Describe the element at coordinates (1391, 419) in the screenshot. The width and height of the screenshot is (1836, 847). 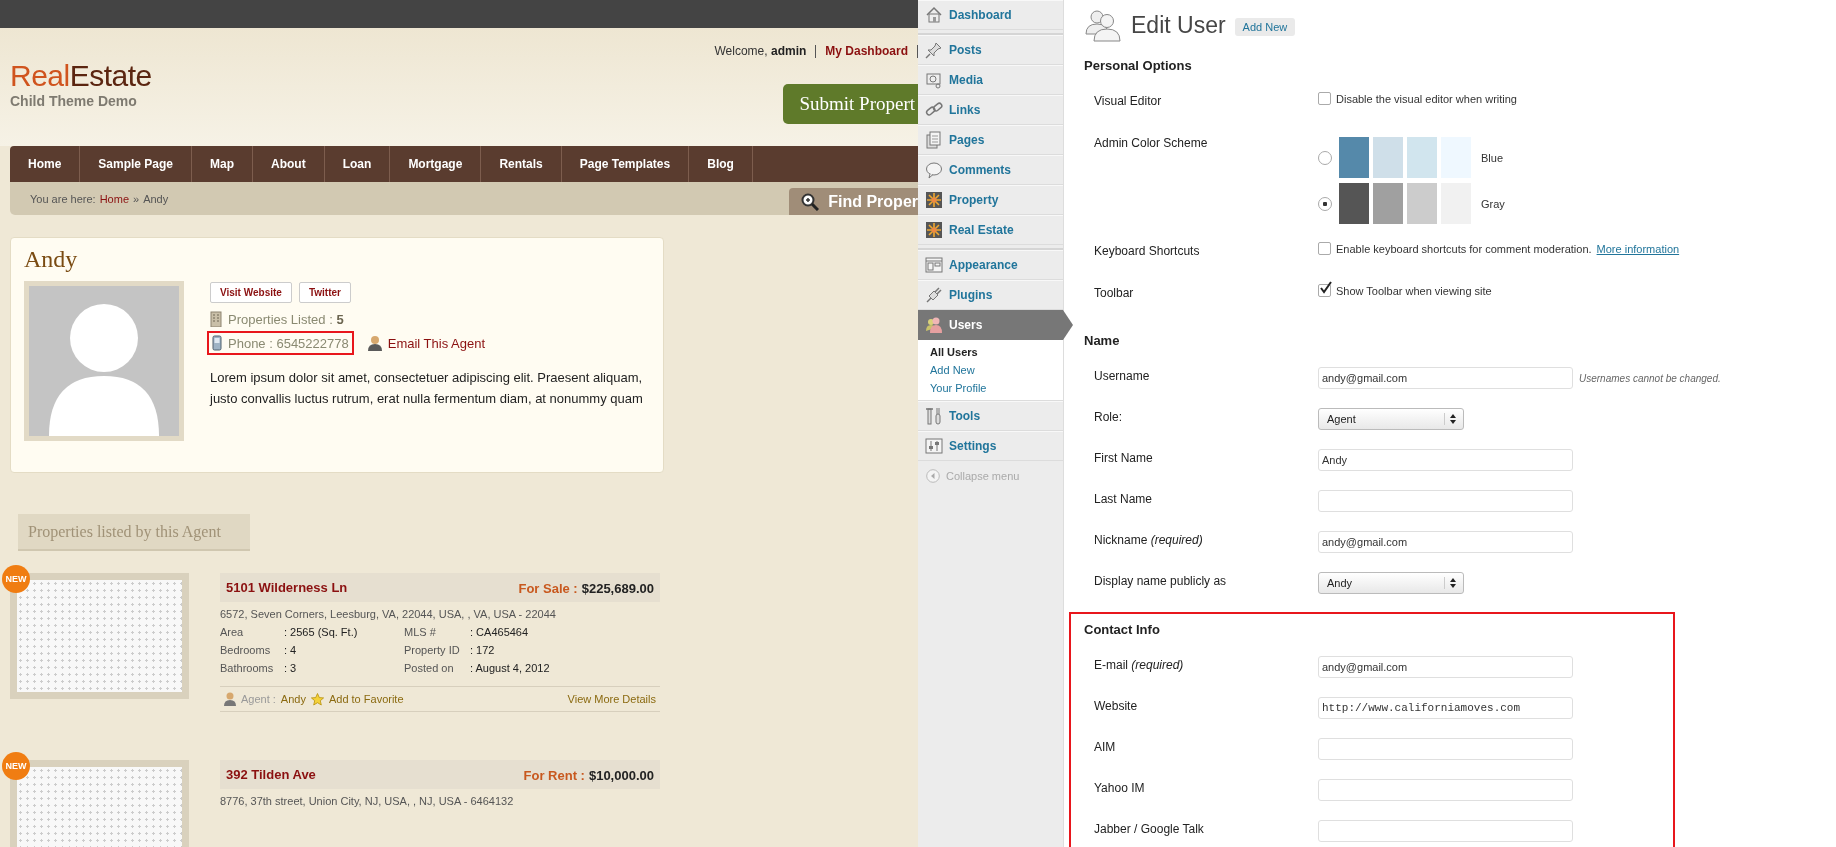
I see `select-dropdown: Agent` at that location.